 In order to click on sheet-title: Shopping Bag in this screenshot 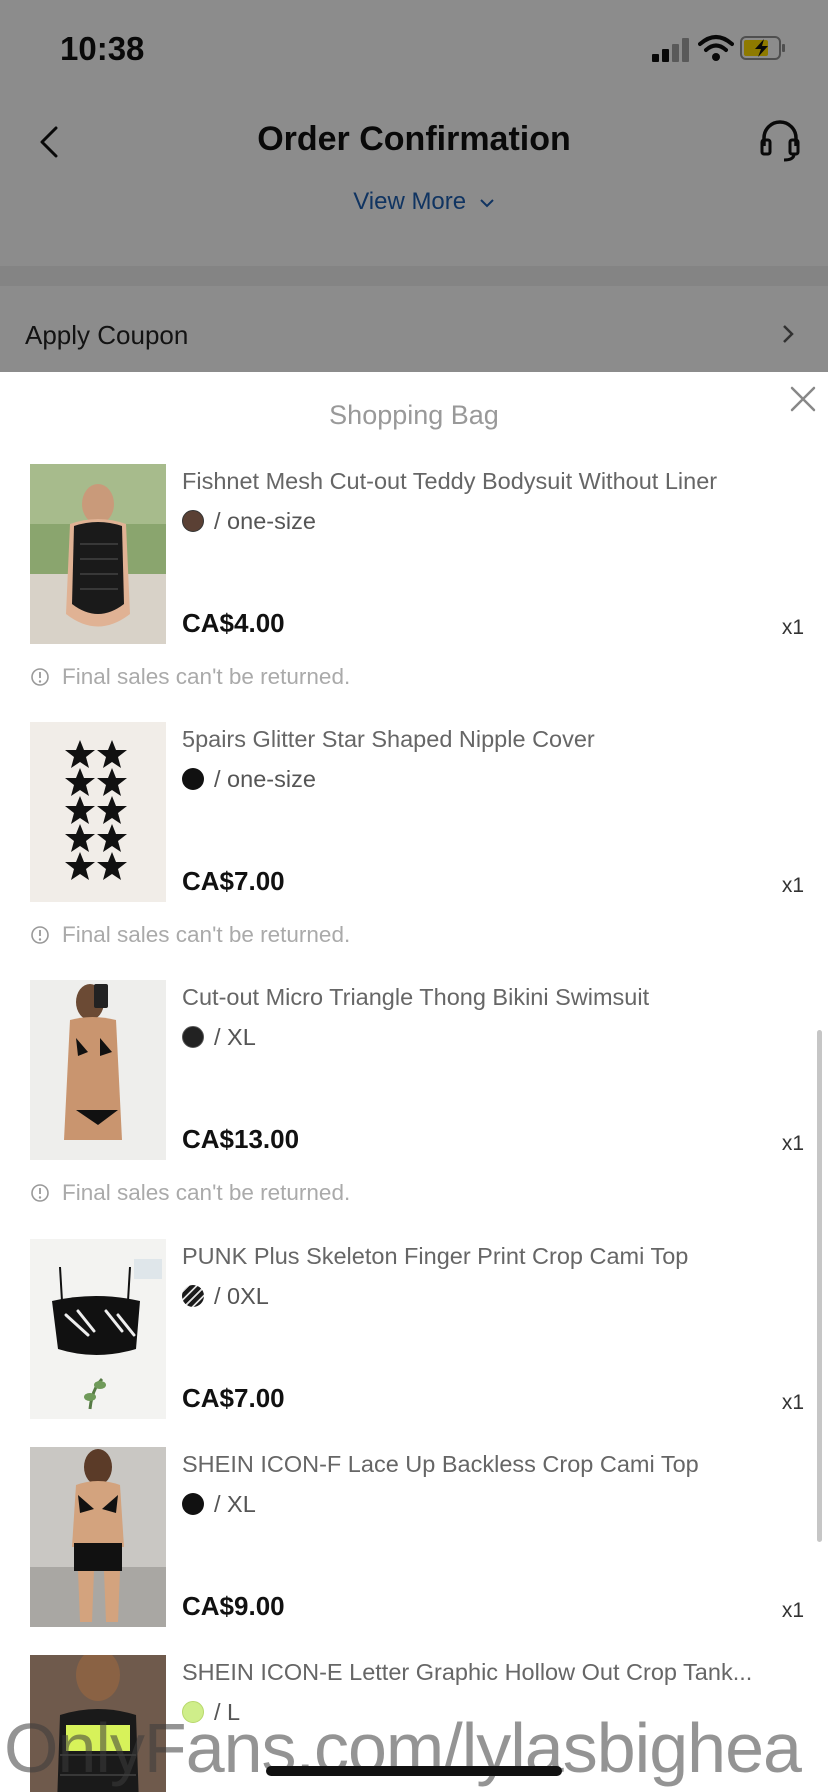, I will do `click(414, 415)`.